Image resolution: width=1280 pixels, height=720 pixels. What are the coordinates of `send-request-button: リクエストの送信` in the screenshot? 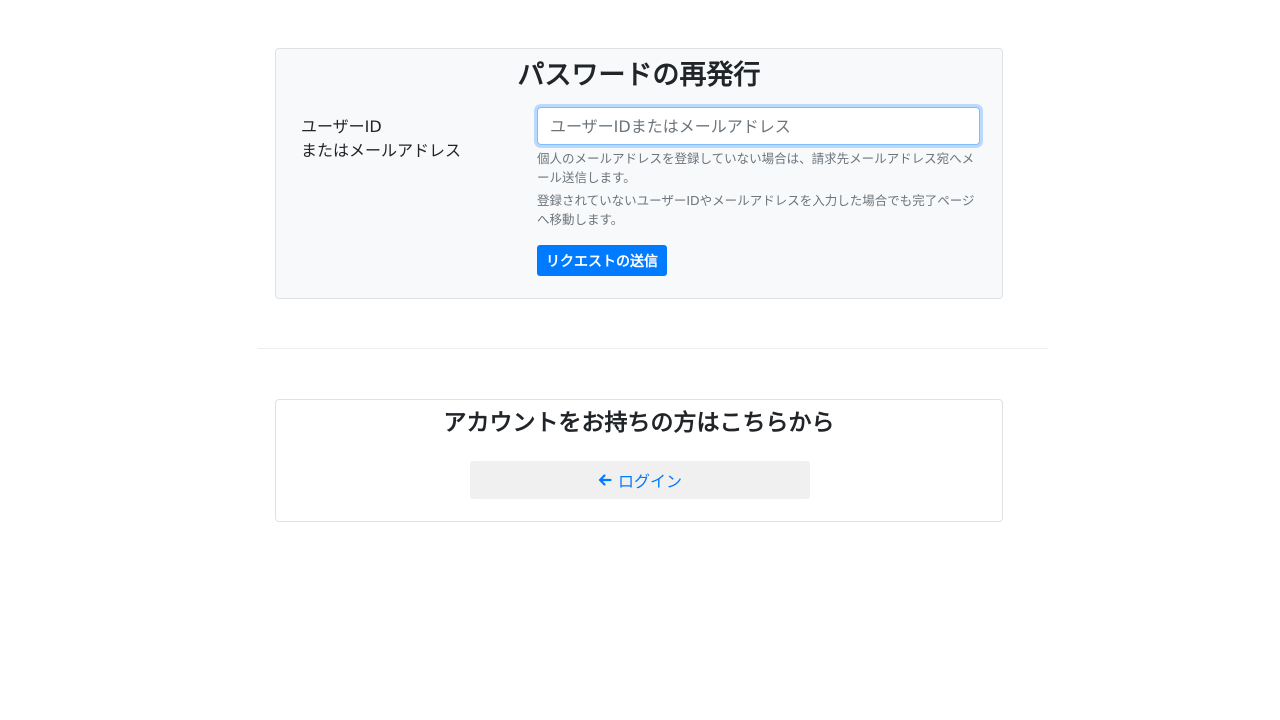 It's located at (602, 260).